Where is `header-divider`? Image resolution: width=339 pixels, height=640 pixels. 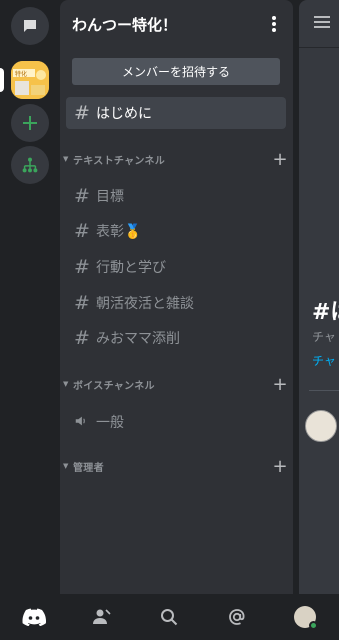 header-divider is located at coordinates (319, 47).